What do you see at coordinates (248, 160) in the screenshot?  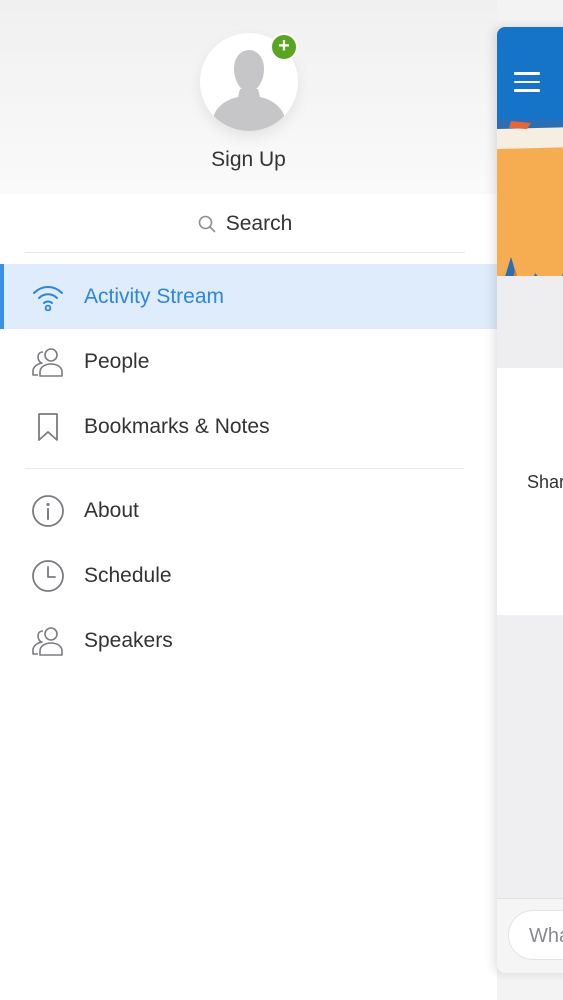 I see `sign-up-link: Sign Up` at bounding box center [248, 160].